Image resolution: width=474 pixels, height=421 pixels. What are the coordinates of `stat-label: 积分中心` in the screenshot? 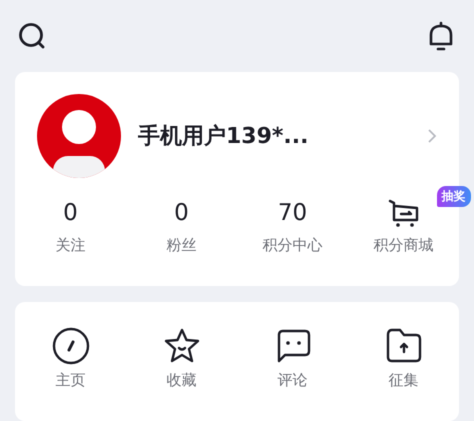 It's located at (292, 245).